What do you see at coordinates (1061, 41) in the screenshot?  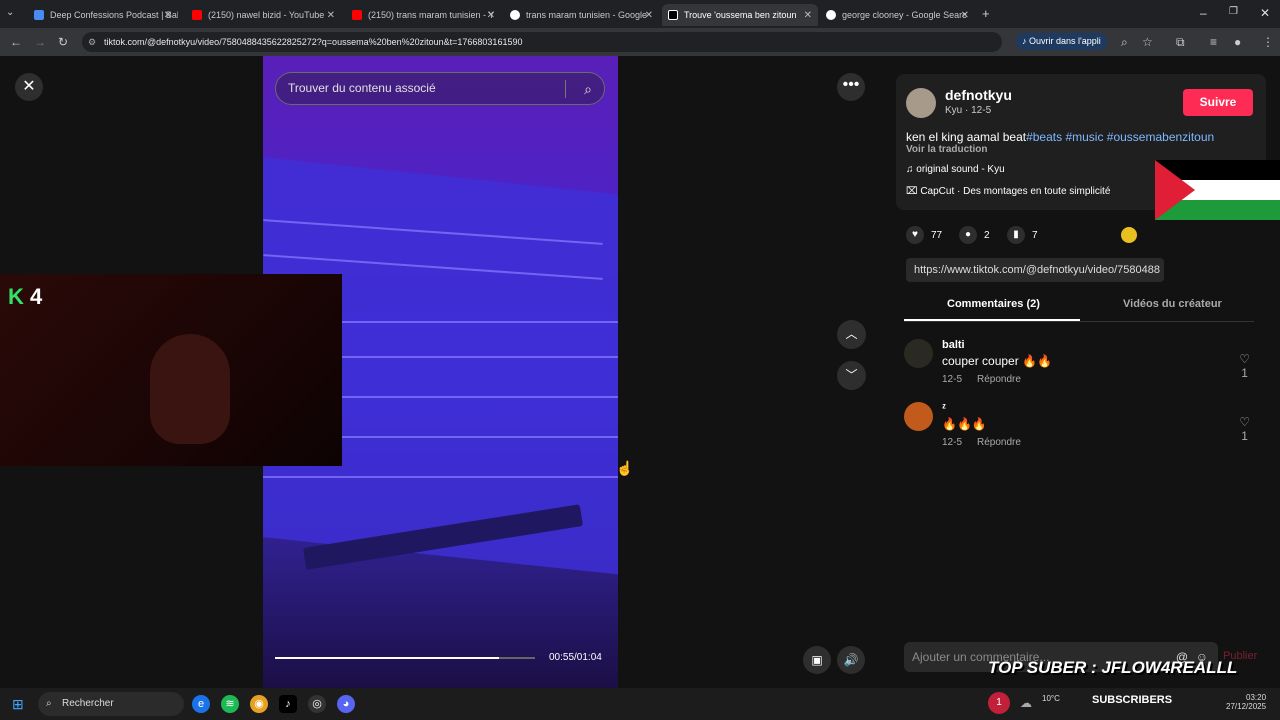 I see `open-in-app-button: ♪ Ouvrir dans l'appli` at bounding box center [1061, 41].